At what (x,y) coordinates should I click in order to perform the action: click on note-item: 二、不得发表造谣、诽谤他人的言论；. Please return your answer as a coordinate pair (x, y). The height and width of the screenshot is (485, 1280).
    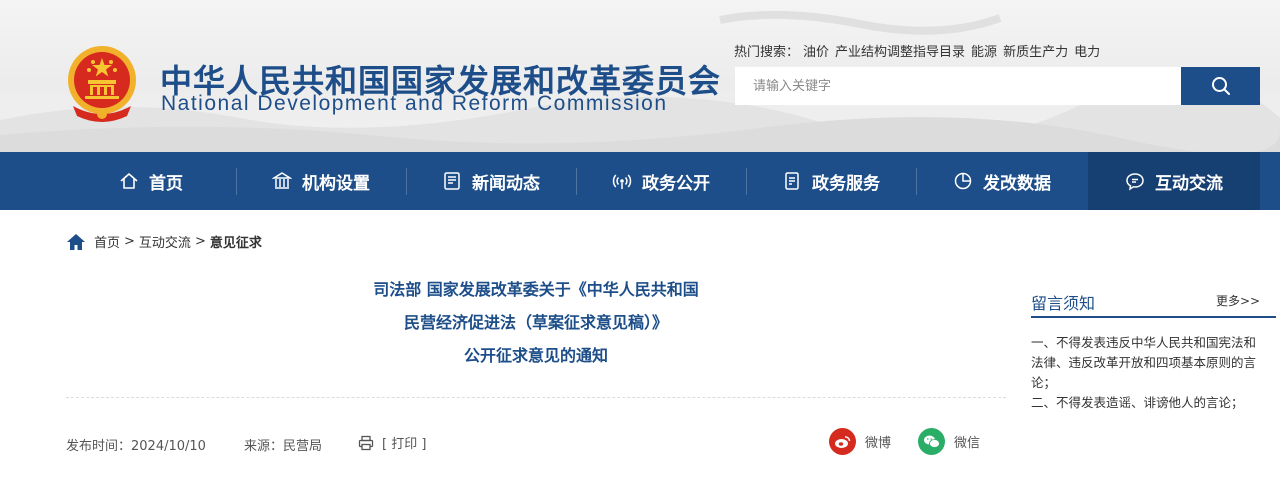
    Looking at the image, I should click on (1137, 402).